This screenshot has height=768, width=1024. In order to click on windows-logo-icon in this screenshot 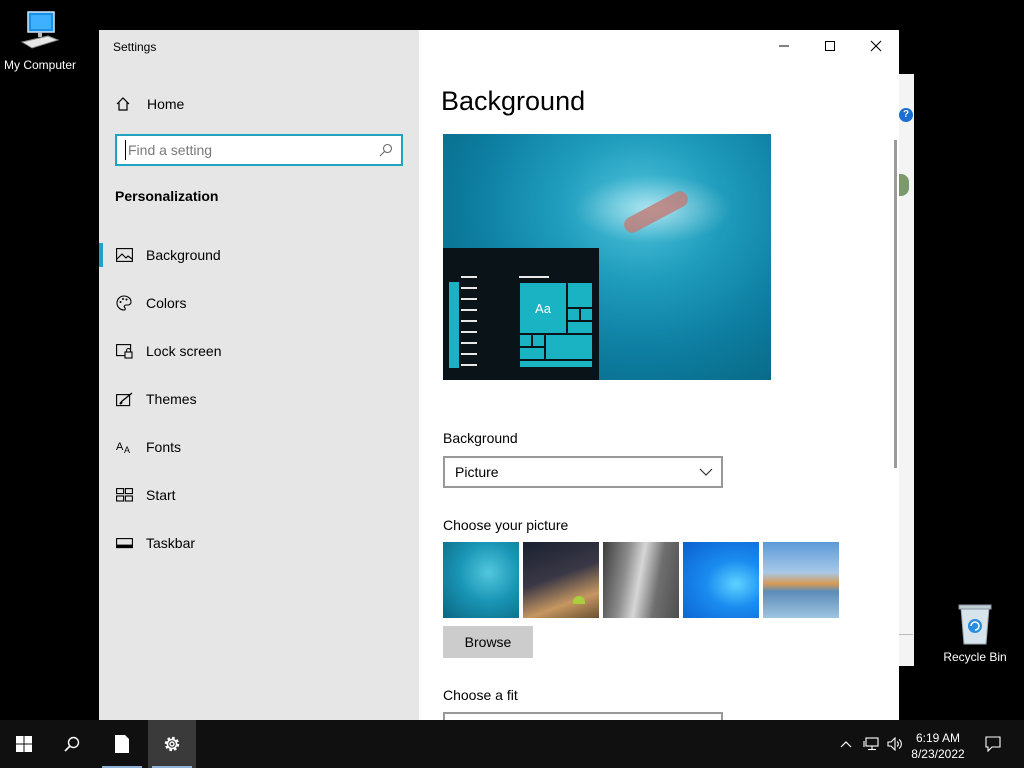, I will do `click(24, 744)`.